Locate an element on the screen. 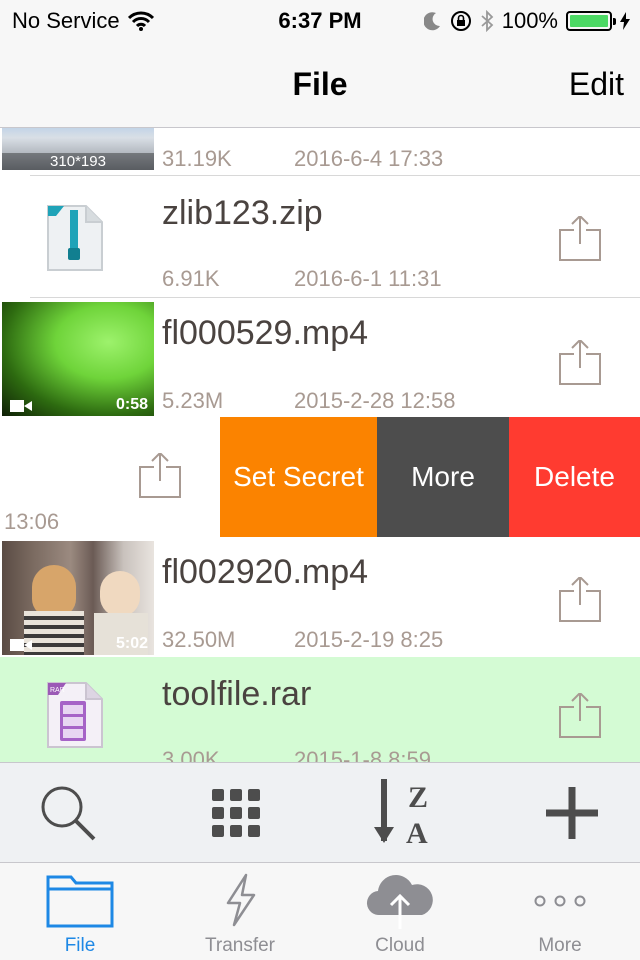 The height and width of the screenshot is (960, 640). page-title: File is located at coordinates (320, 84).